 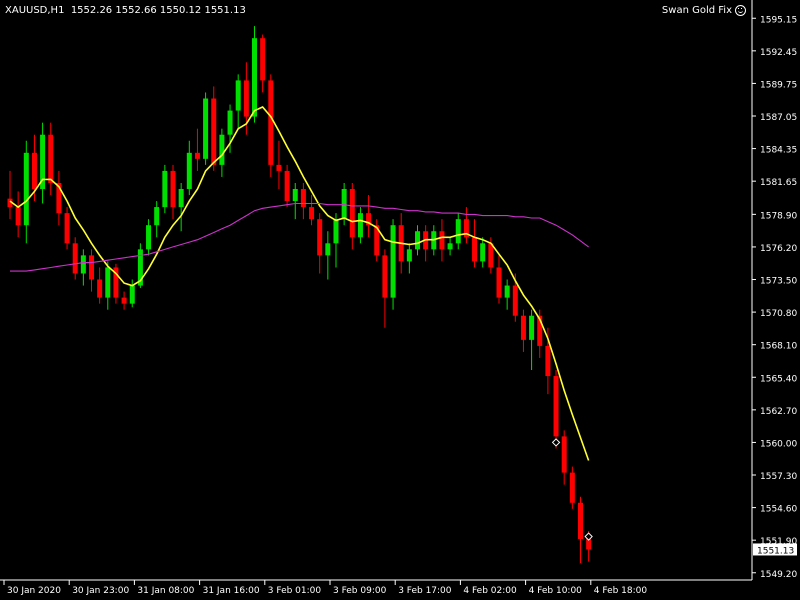 I want to click on price-tick-label: 1565.40, so click(x=778, y=379).